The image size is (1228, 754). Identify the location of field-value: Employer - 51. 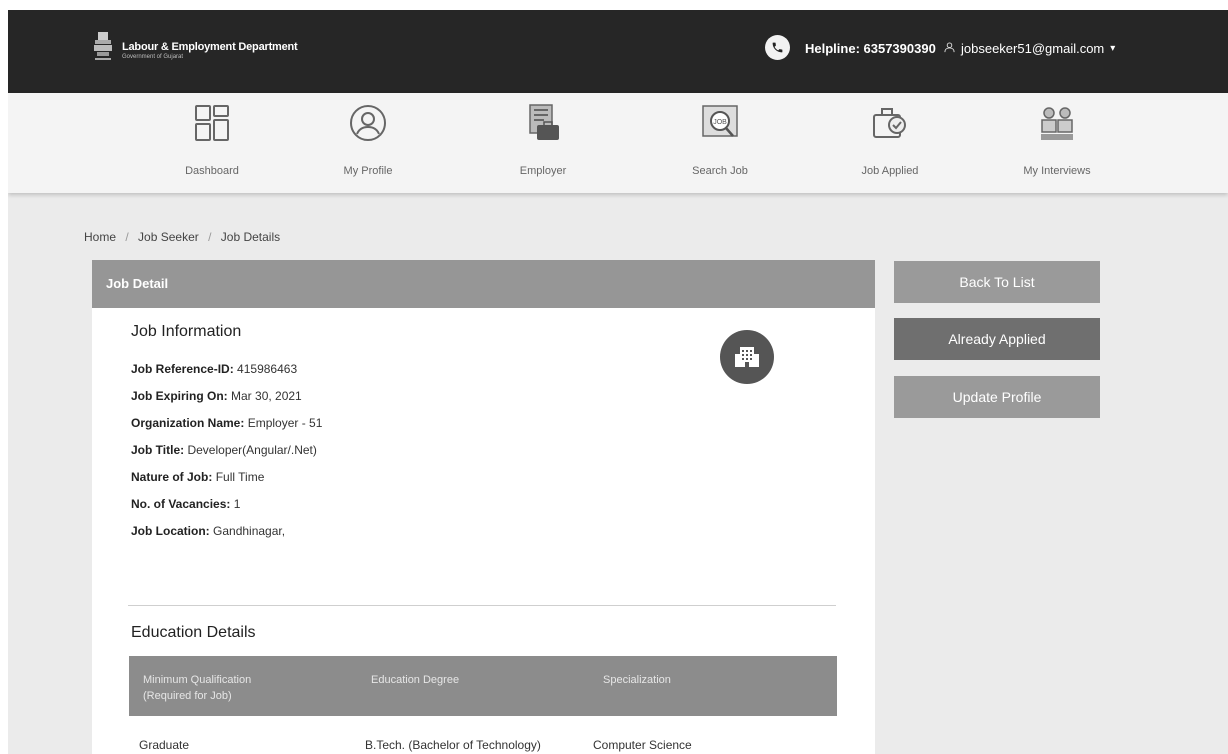
(285, 423).